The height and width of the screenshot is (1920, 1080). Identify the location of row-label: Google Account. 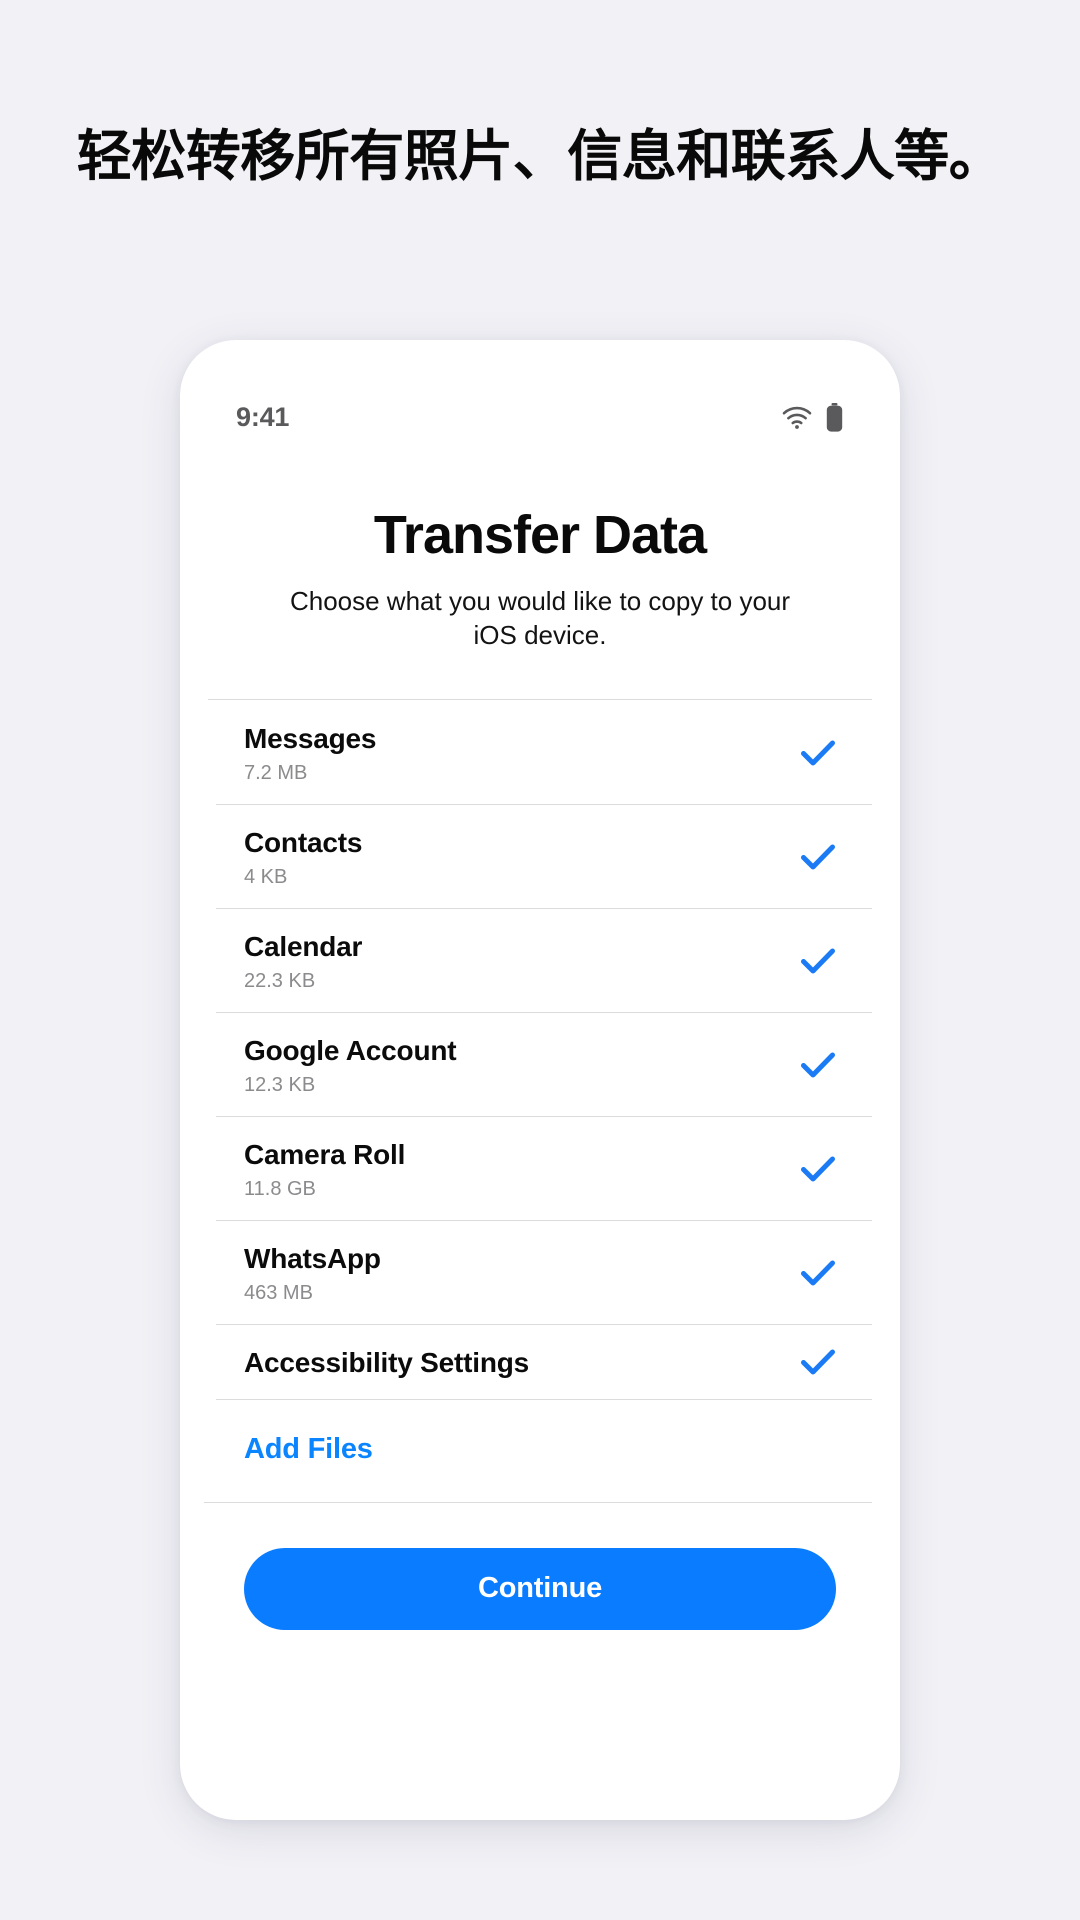
(350, 1050).